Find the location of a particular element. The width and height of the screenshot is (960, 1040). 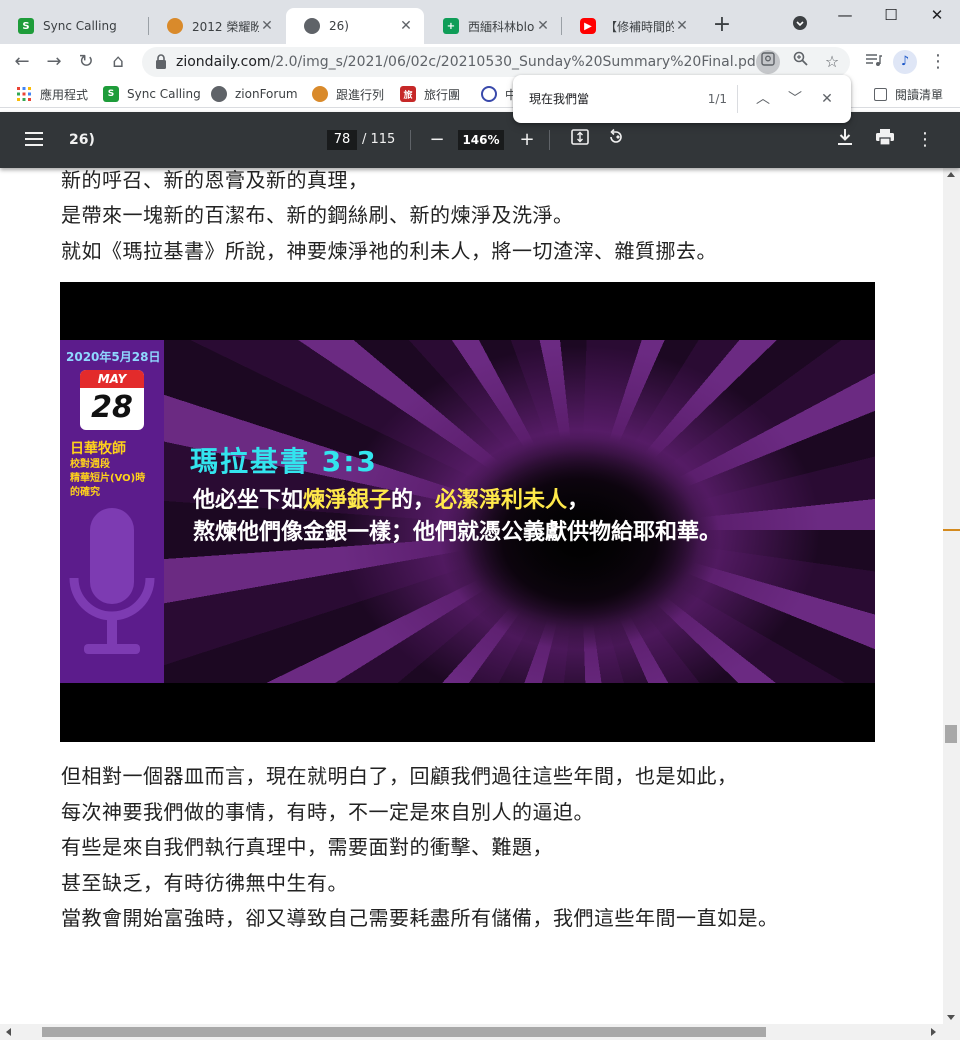

find-match-marker is located at coordinates (951, 530).